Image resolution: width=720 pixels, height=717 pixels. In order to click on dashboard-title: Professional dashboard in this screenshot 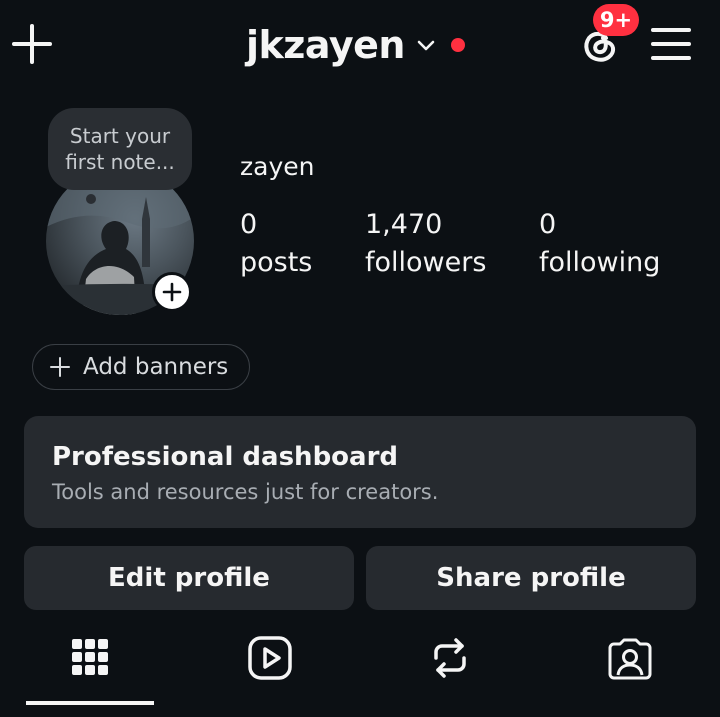, I will do `click(225, 457)`.